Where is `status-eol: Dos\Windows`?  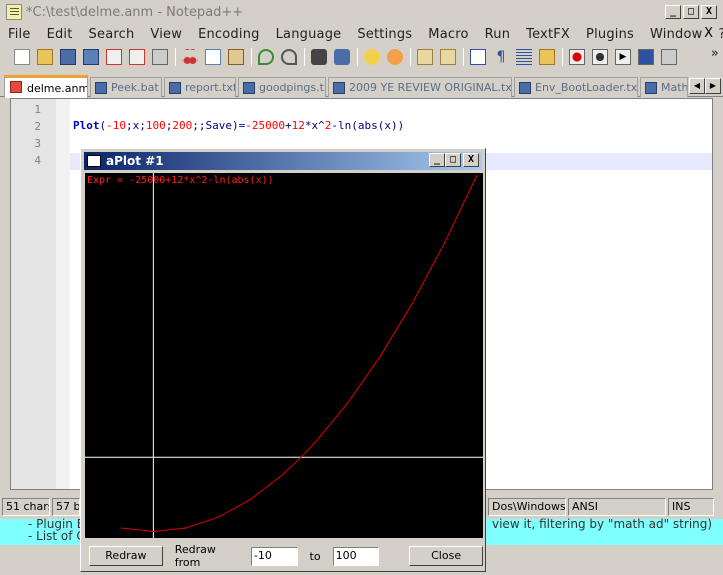 status-eol: Dos\Windows is located at coordinates (527, 507).